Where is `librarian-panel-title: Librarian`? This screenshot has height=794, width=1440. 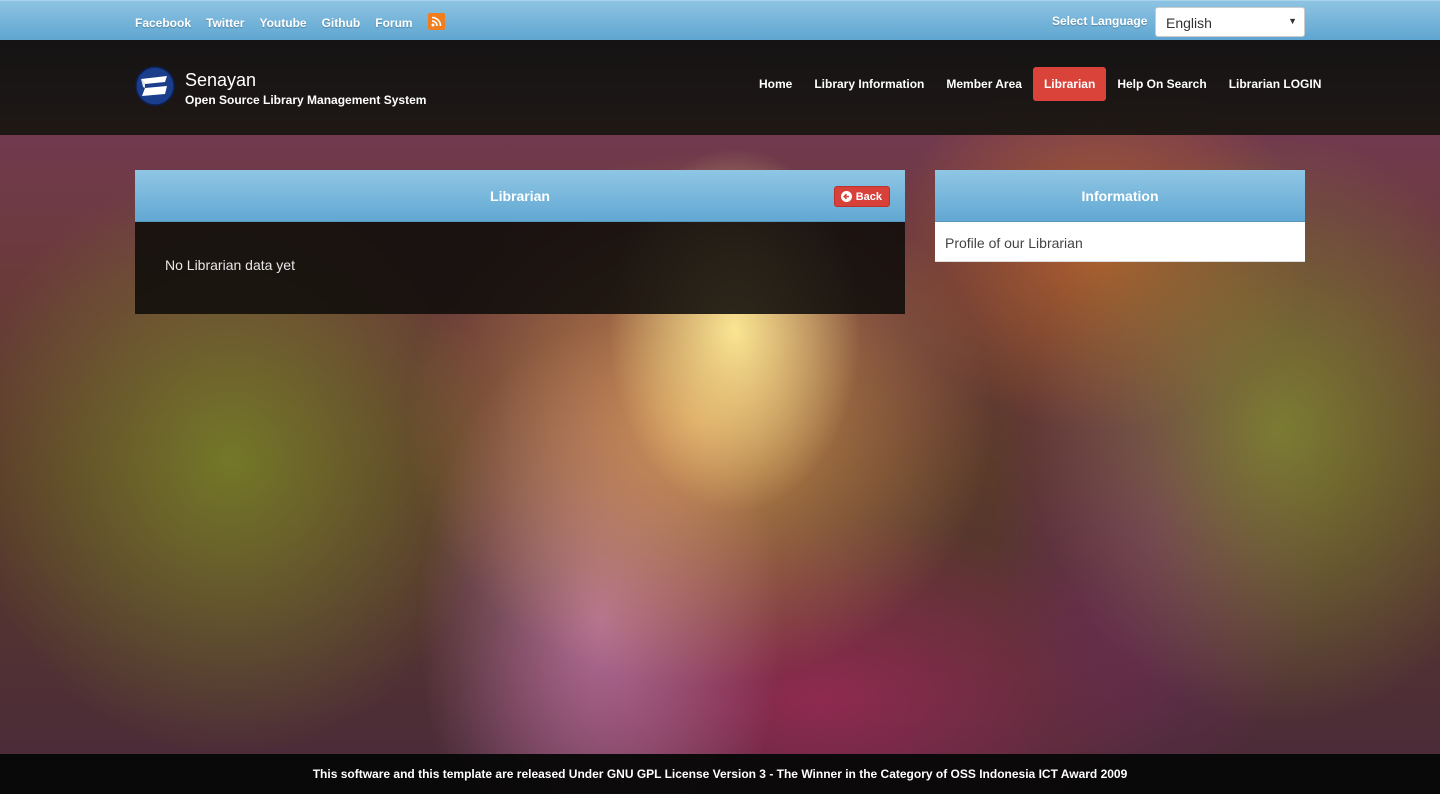 librarian-panel-title: Librarian is located at coordinates (520, 195).